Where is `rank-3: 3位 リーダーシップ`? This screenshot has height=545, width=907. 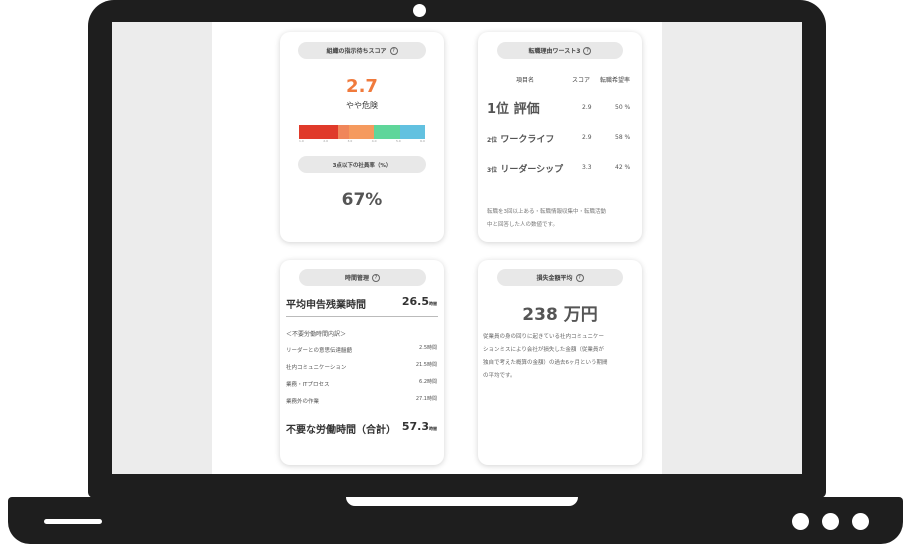 rank-3: 3位 リーダーシップ is located at coordinates (525, 168).